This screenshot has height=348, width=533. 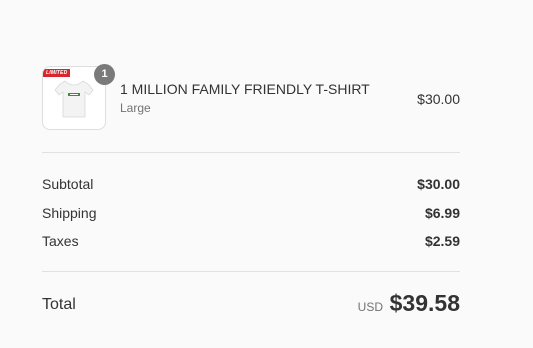 I want to click on taxes-value: $2.59, so click(x=442, y=241).